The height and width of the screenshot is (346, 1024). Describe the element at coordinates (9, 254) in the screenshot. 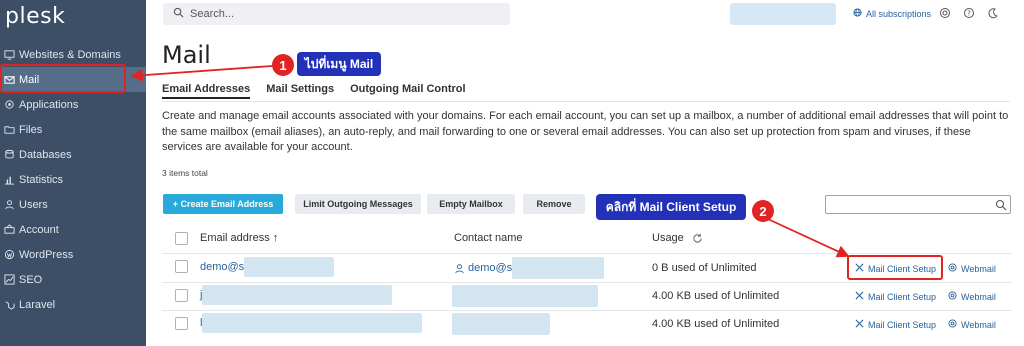

I see `wordpress-icon` at that location.